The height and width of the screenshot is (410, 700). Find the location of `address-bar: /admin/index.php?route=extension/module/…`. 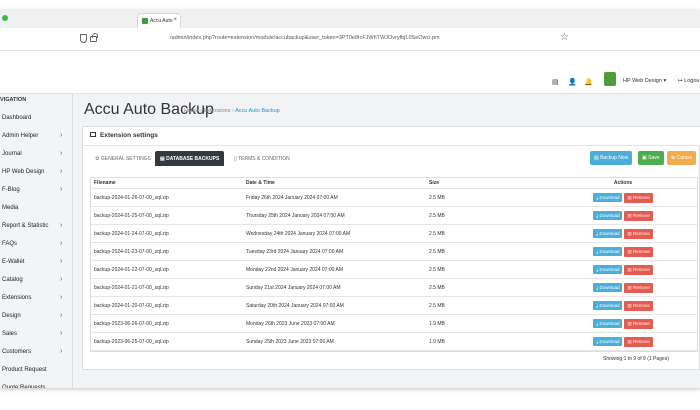

address-bar: /admin/index.php?route=extension/module/… is located at coordinates (350, 39).